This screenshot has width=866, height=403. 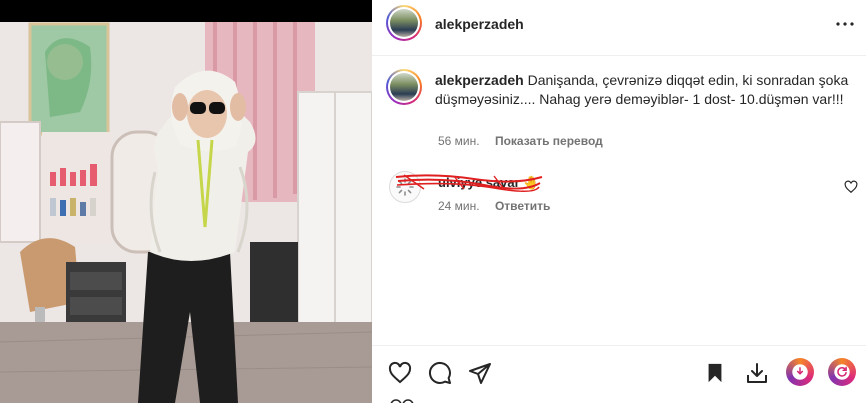 I want to click on red-scribble-redaction, so click(x=469, y=183).